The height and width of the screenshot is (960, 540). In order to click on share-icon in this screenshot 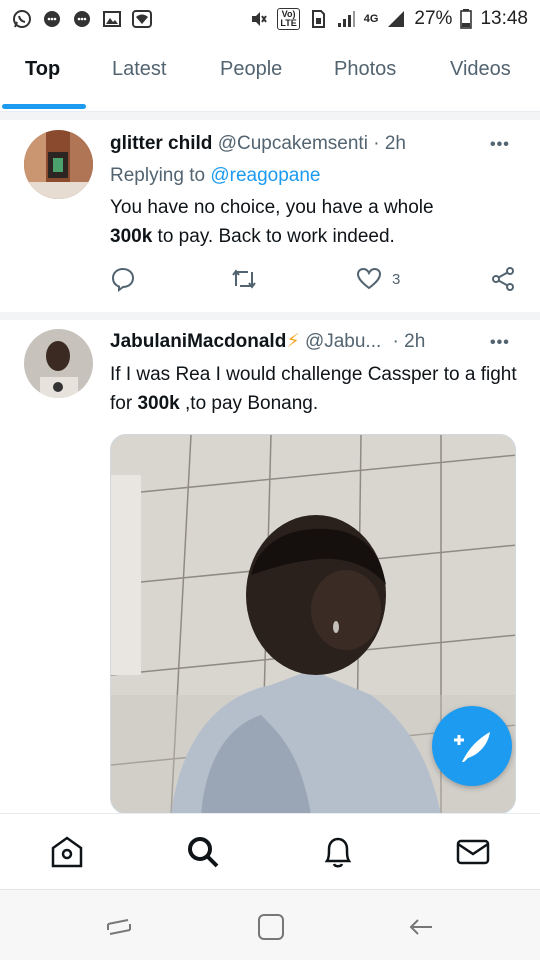, I will do `click(503, 279)`.